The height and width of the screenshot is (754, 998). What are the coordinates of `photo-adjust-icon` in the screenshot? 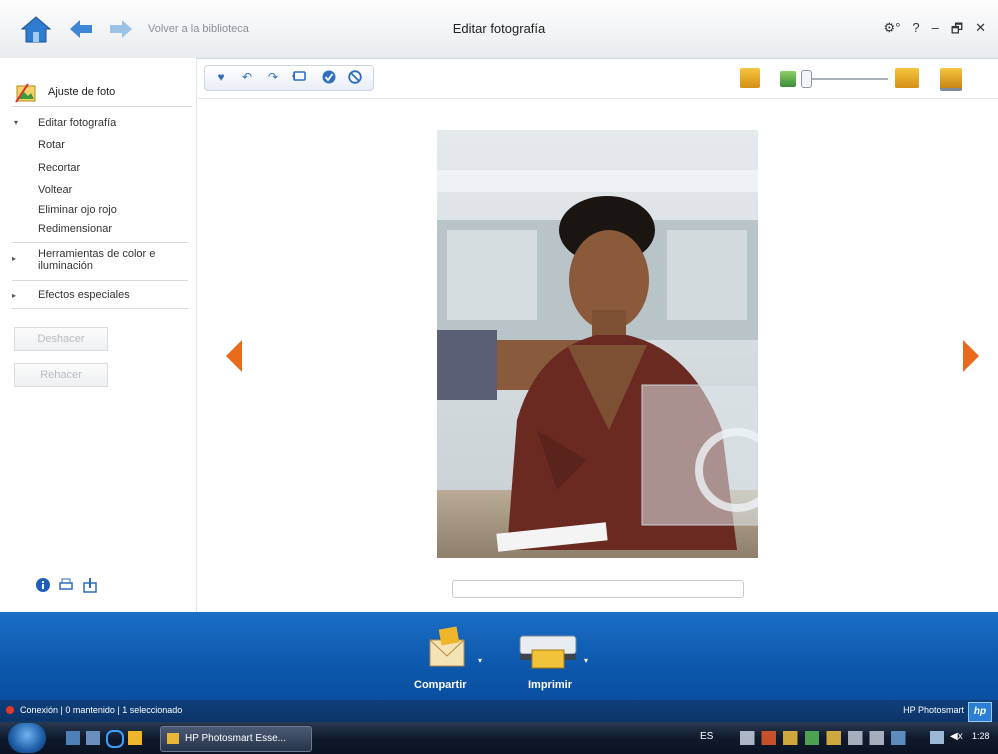 It's located at (27, 95).